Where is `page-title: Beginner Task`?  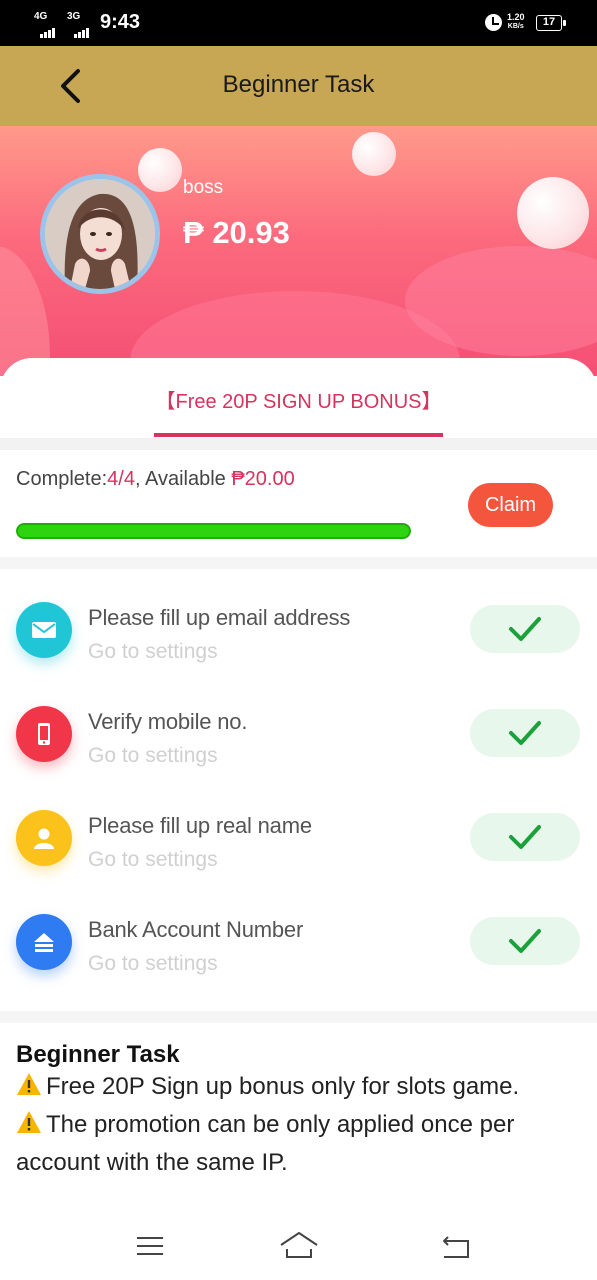 page-title: Beginner Task is located at coordinates (298, 84).